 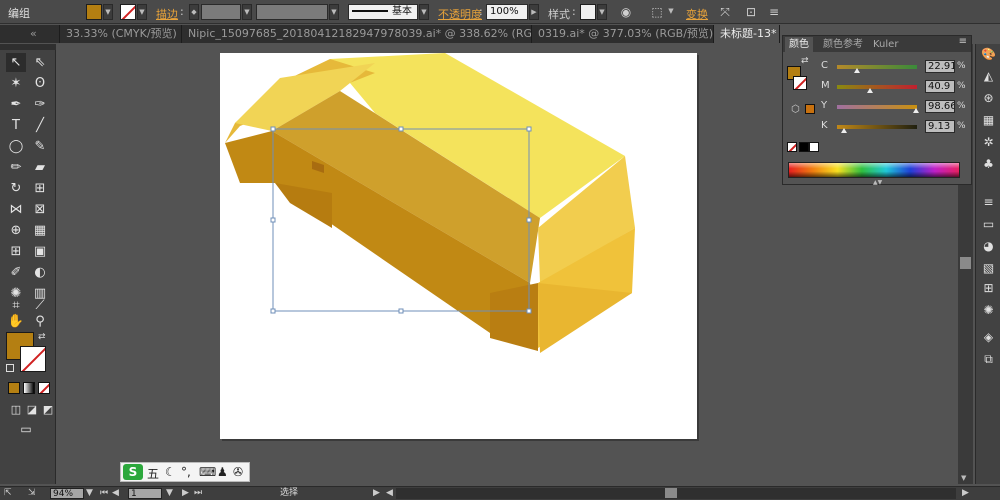 I want to click on color-panel-icon: 🎨, so click(x=988, y=54).